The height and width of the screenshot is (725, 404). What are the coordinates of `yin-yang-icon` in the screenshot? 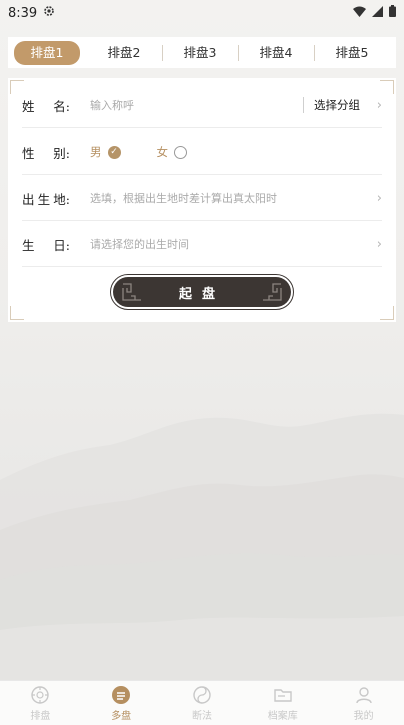 It's located at (202, 694).